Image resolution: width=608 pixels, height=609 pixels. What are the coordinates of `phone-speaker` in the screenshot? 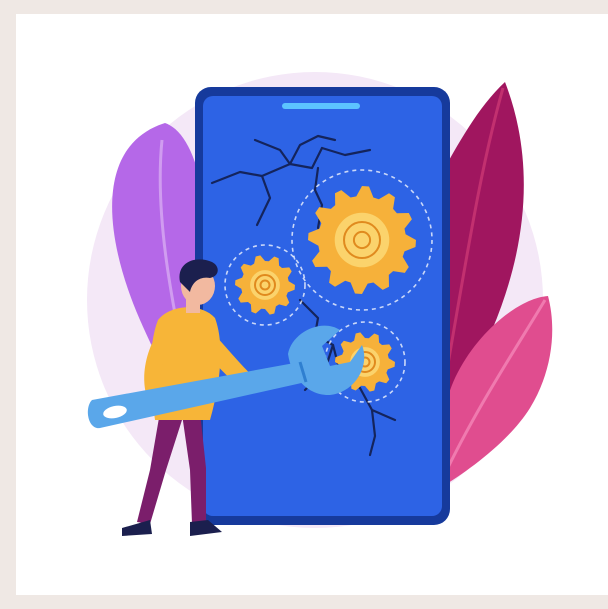 It's located at (321, 106).